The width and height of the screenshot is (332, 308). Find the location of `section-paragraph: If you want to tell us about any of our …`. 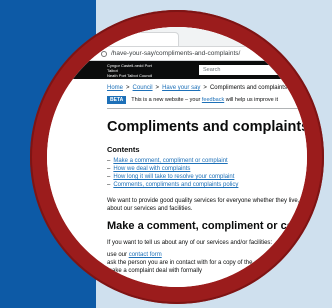

section-paragraph: If you want to tell us about any of our … is located at coordinates (190, 243).